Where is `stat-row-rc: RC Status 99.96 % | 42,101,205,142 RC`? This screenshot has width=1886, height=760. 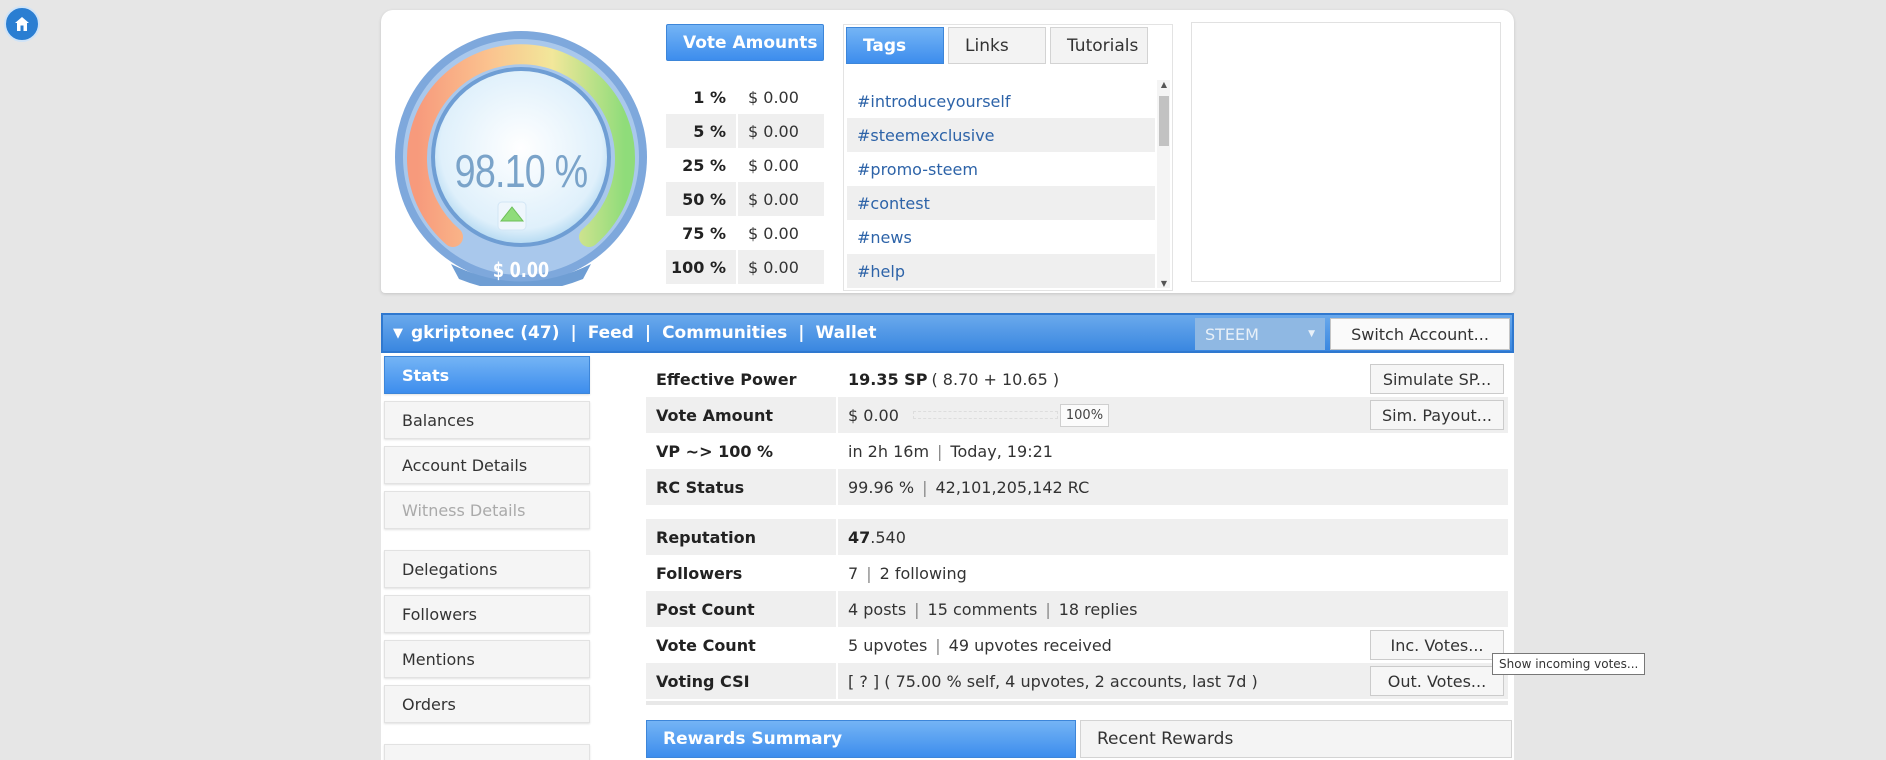
stat-row-rc: RC Status 99.96 % | 42,101,205,142 RC is located at coordinates (1077, 487).